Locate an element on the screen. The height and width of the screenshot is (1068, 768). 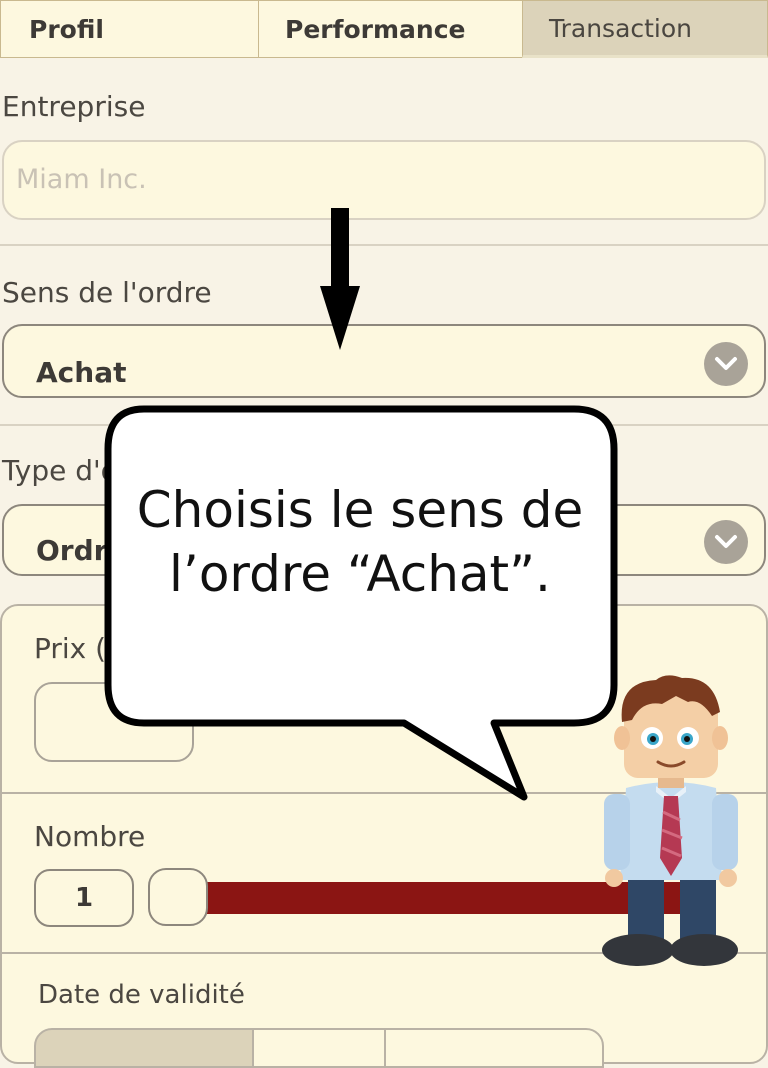
sens-value: Achat is located at coordinates (81, 372).